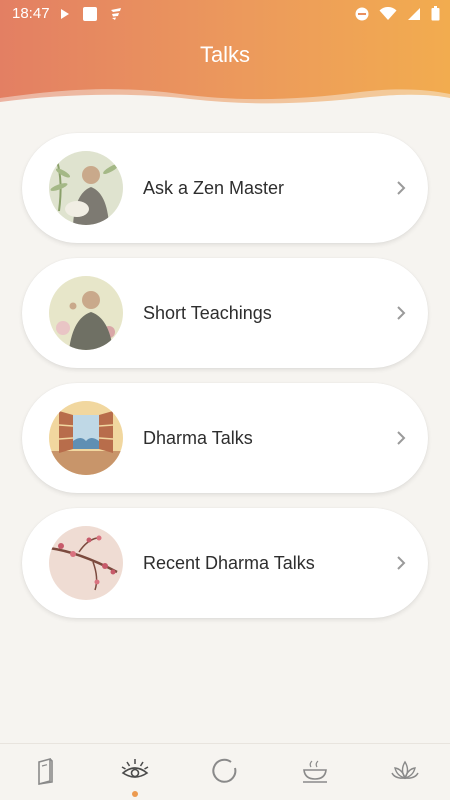  Describe the element at coordinates (225, 99) in the screenshot. I see `header-wave` at that location.